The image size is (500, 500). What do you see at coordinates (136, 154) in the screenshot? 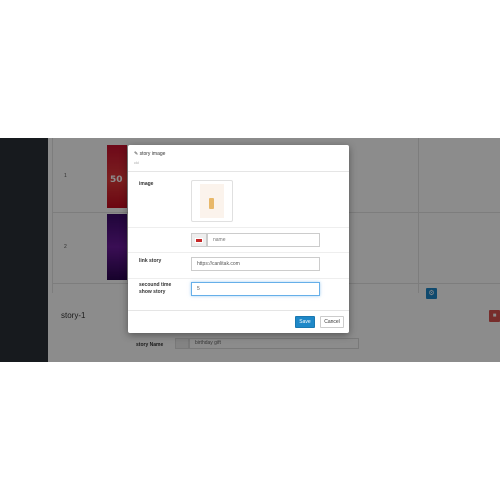
I see `pencil-icon: ✎` at bounding box center [136, 154].